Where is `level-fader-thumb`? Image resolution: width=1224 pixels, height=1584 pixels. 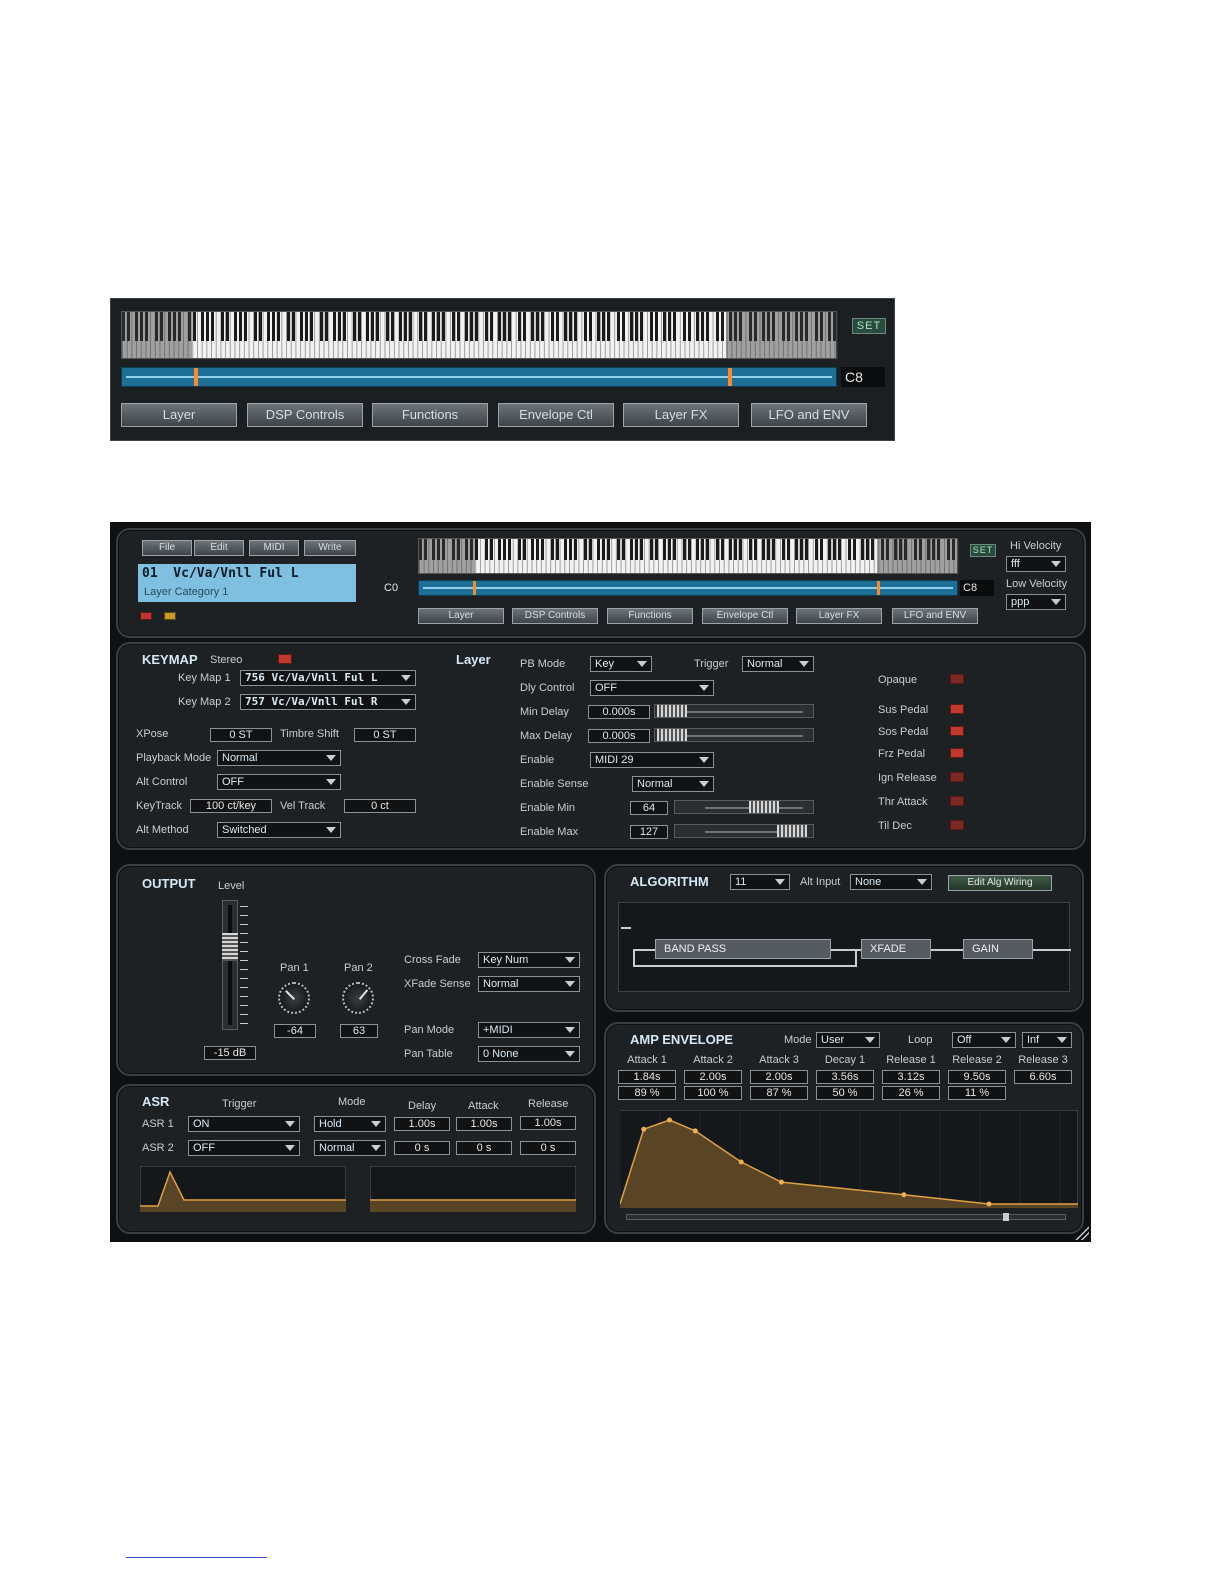
level-fader-thumb is located at coordinates (230, 947).